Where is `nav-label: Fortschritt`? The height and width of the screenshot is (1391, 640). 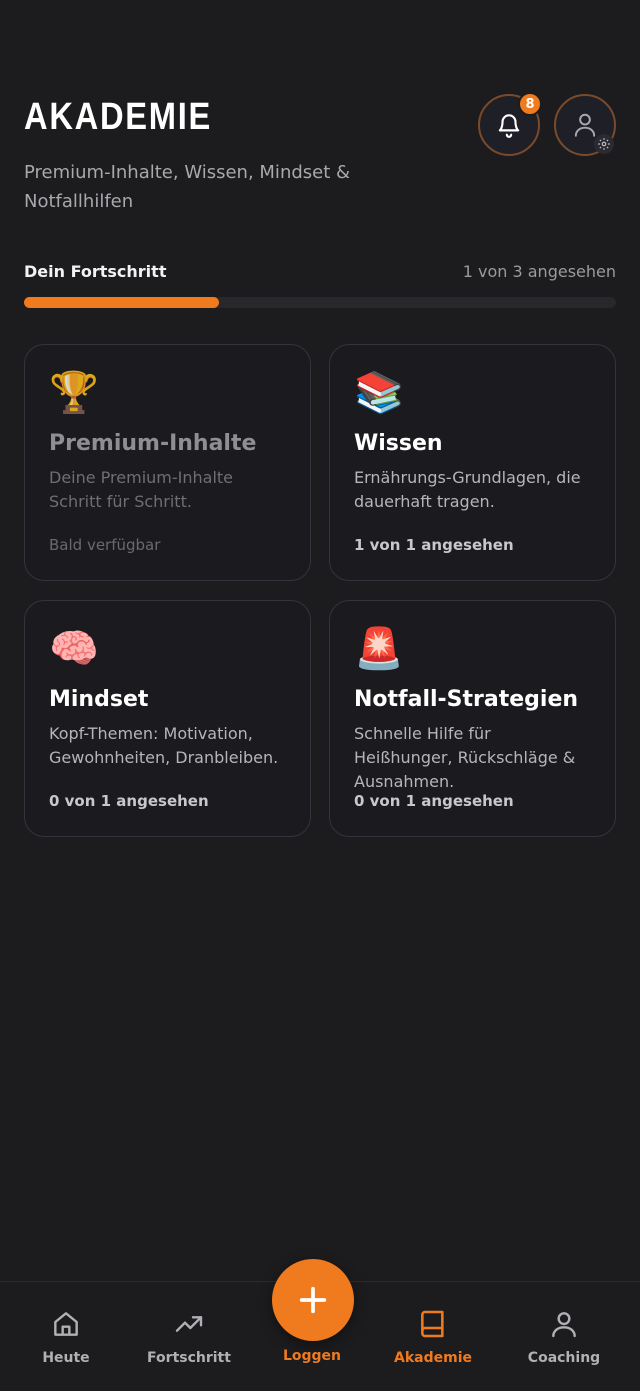 nav-label: Fortschritt is located at coordinates (189, 1358).